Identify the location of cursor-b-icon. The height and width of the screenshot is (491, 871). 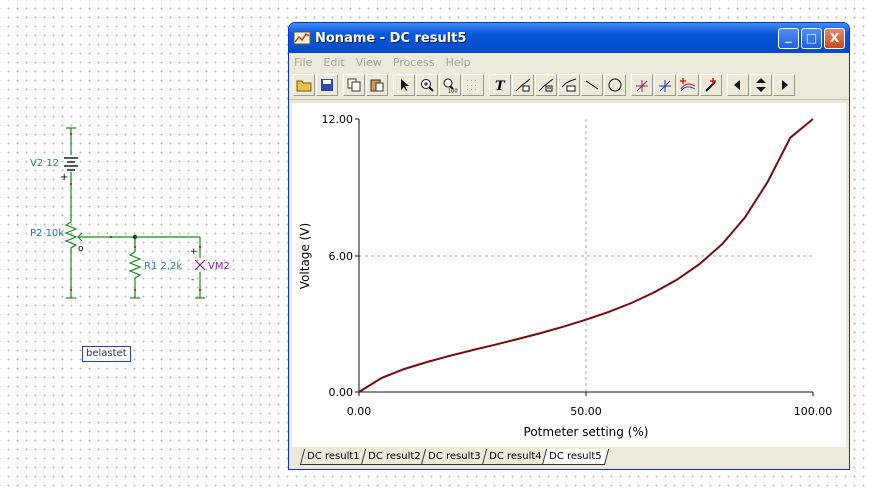
(665, 85).